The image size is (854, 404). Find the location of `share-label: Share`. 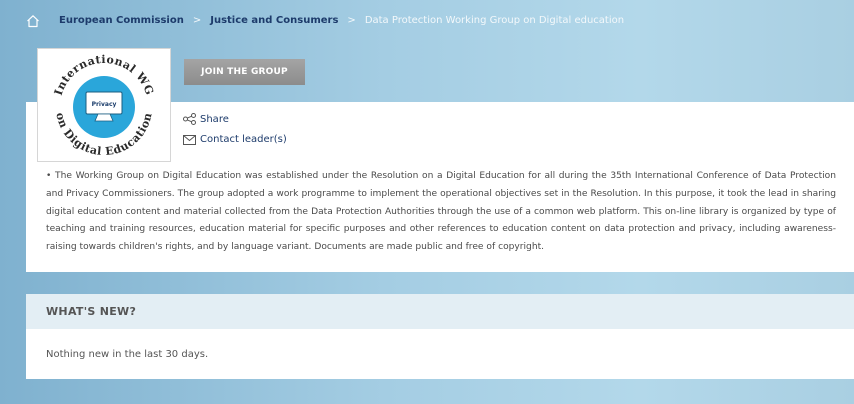

share-label: Share is located at coordinates (214, 119).